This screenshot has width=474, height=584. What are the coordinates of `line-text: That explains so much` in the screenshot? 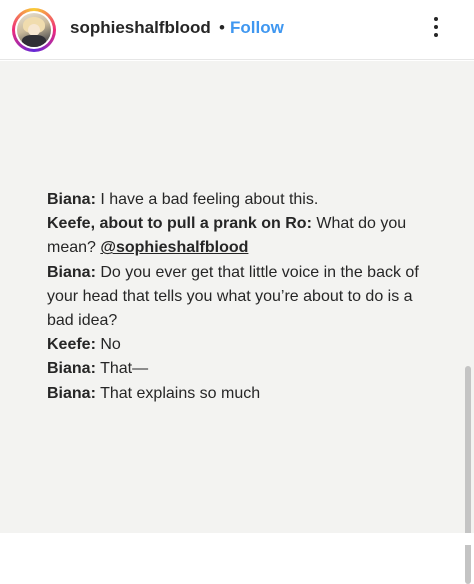 It's located at (180, 393).